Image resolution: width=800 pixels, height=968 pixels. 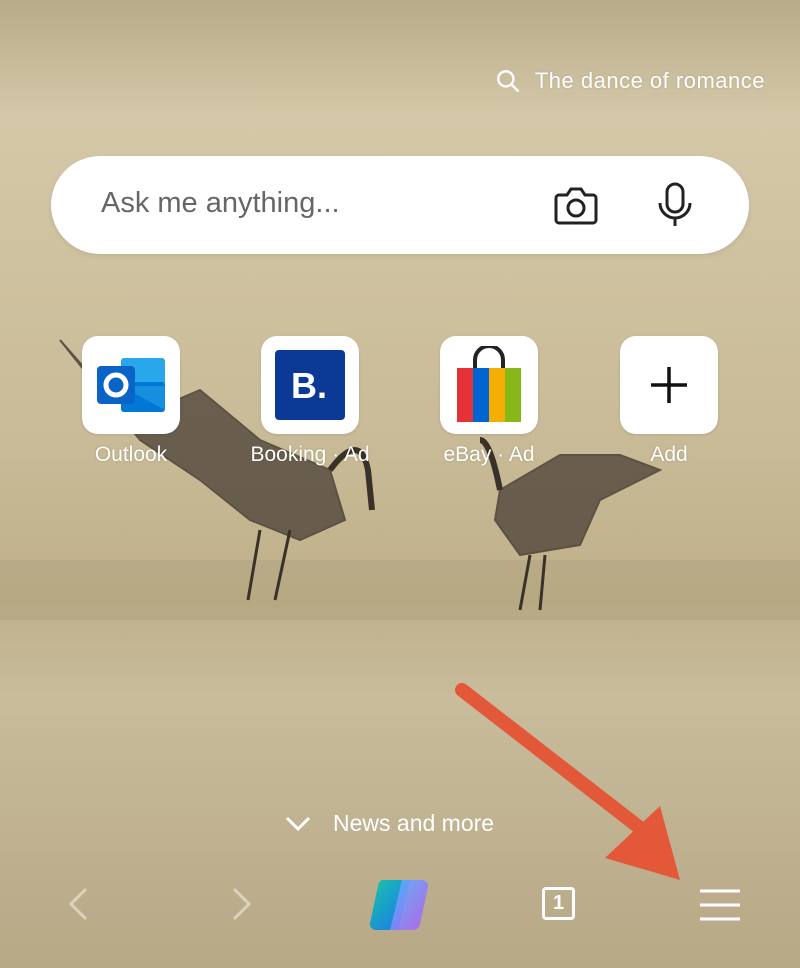 I want to click on quick-link-label: Add, so click(x=669, y=454).